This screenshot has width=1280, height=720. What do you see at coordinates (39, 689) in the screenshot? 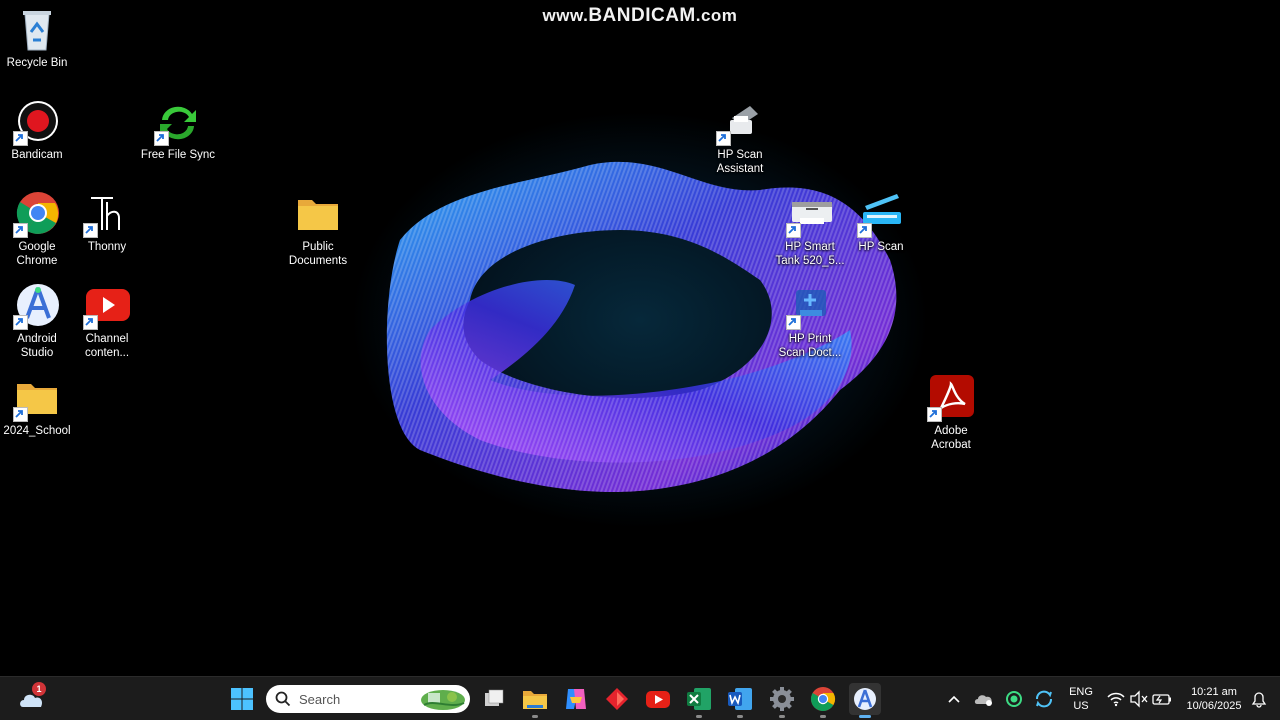
I see `notification-badge: 1` at bounding box center [39, 689].